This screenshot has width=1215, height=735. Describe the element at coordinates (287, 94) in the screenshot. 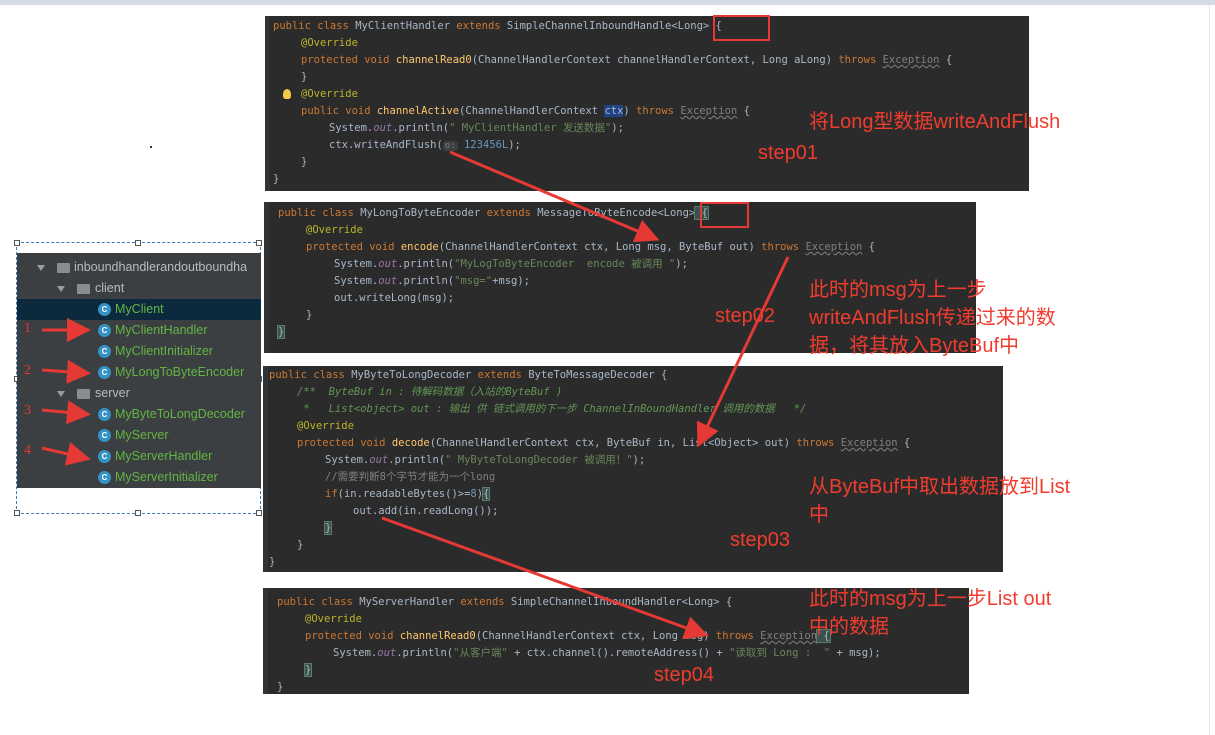

I see `lightbulb-icon` at that location.